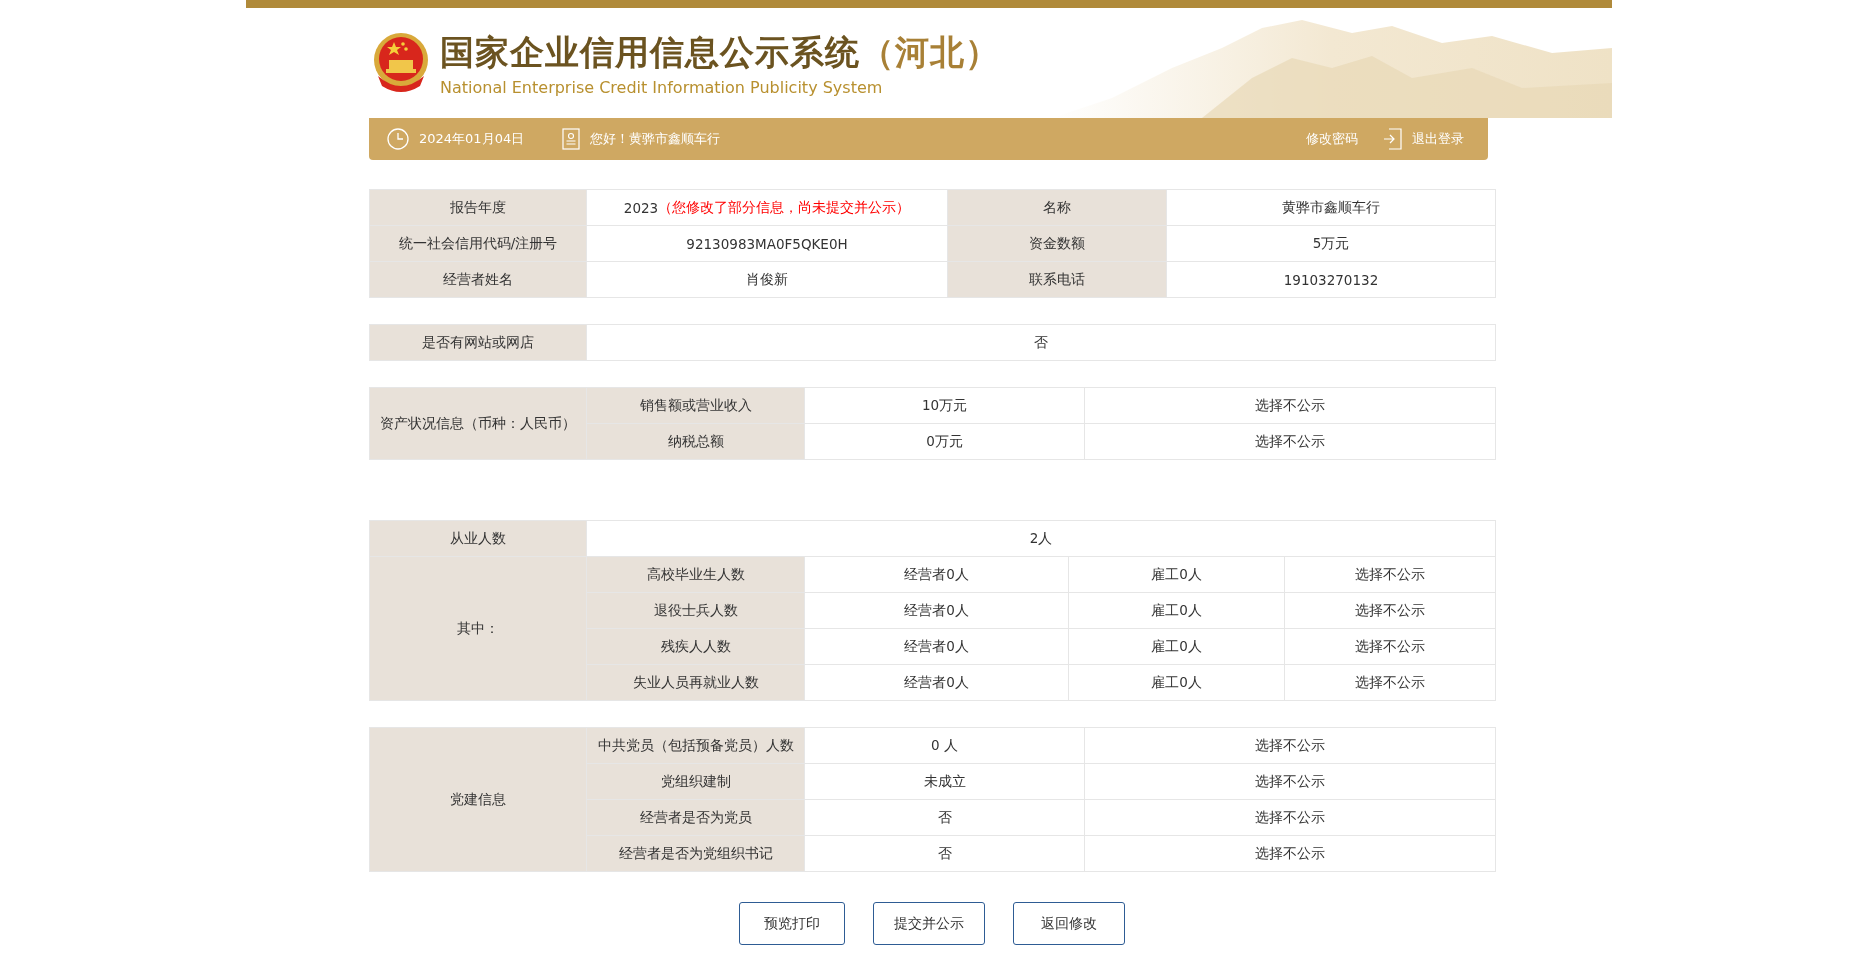  What do you see at coordinates (478, 539) in the screenshot?
I see `label-cell: 从业人数` at bounding box center [478, 539].